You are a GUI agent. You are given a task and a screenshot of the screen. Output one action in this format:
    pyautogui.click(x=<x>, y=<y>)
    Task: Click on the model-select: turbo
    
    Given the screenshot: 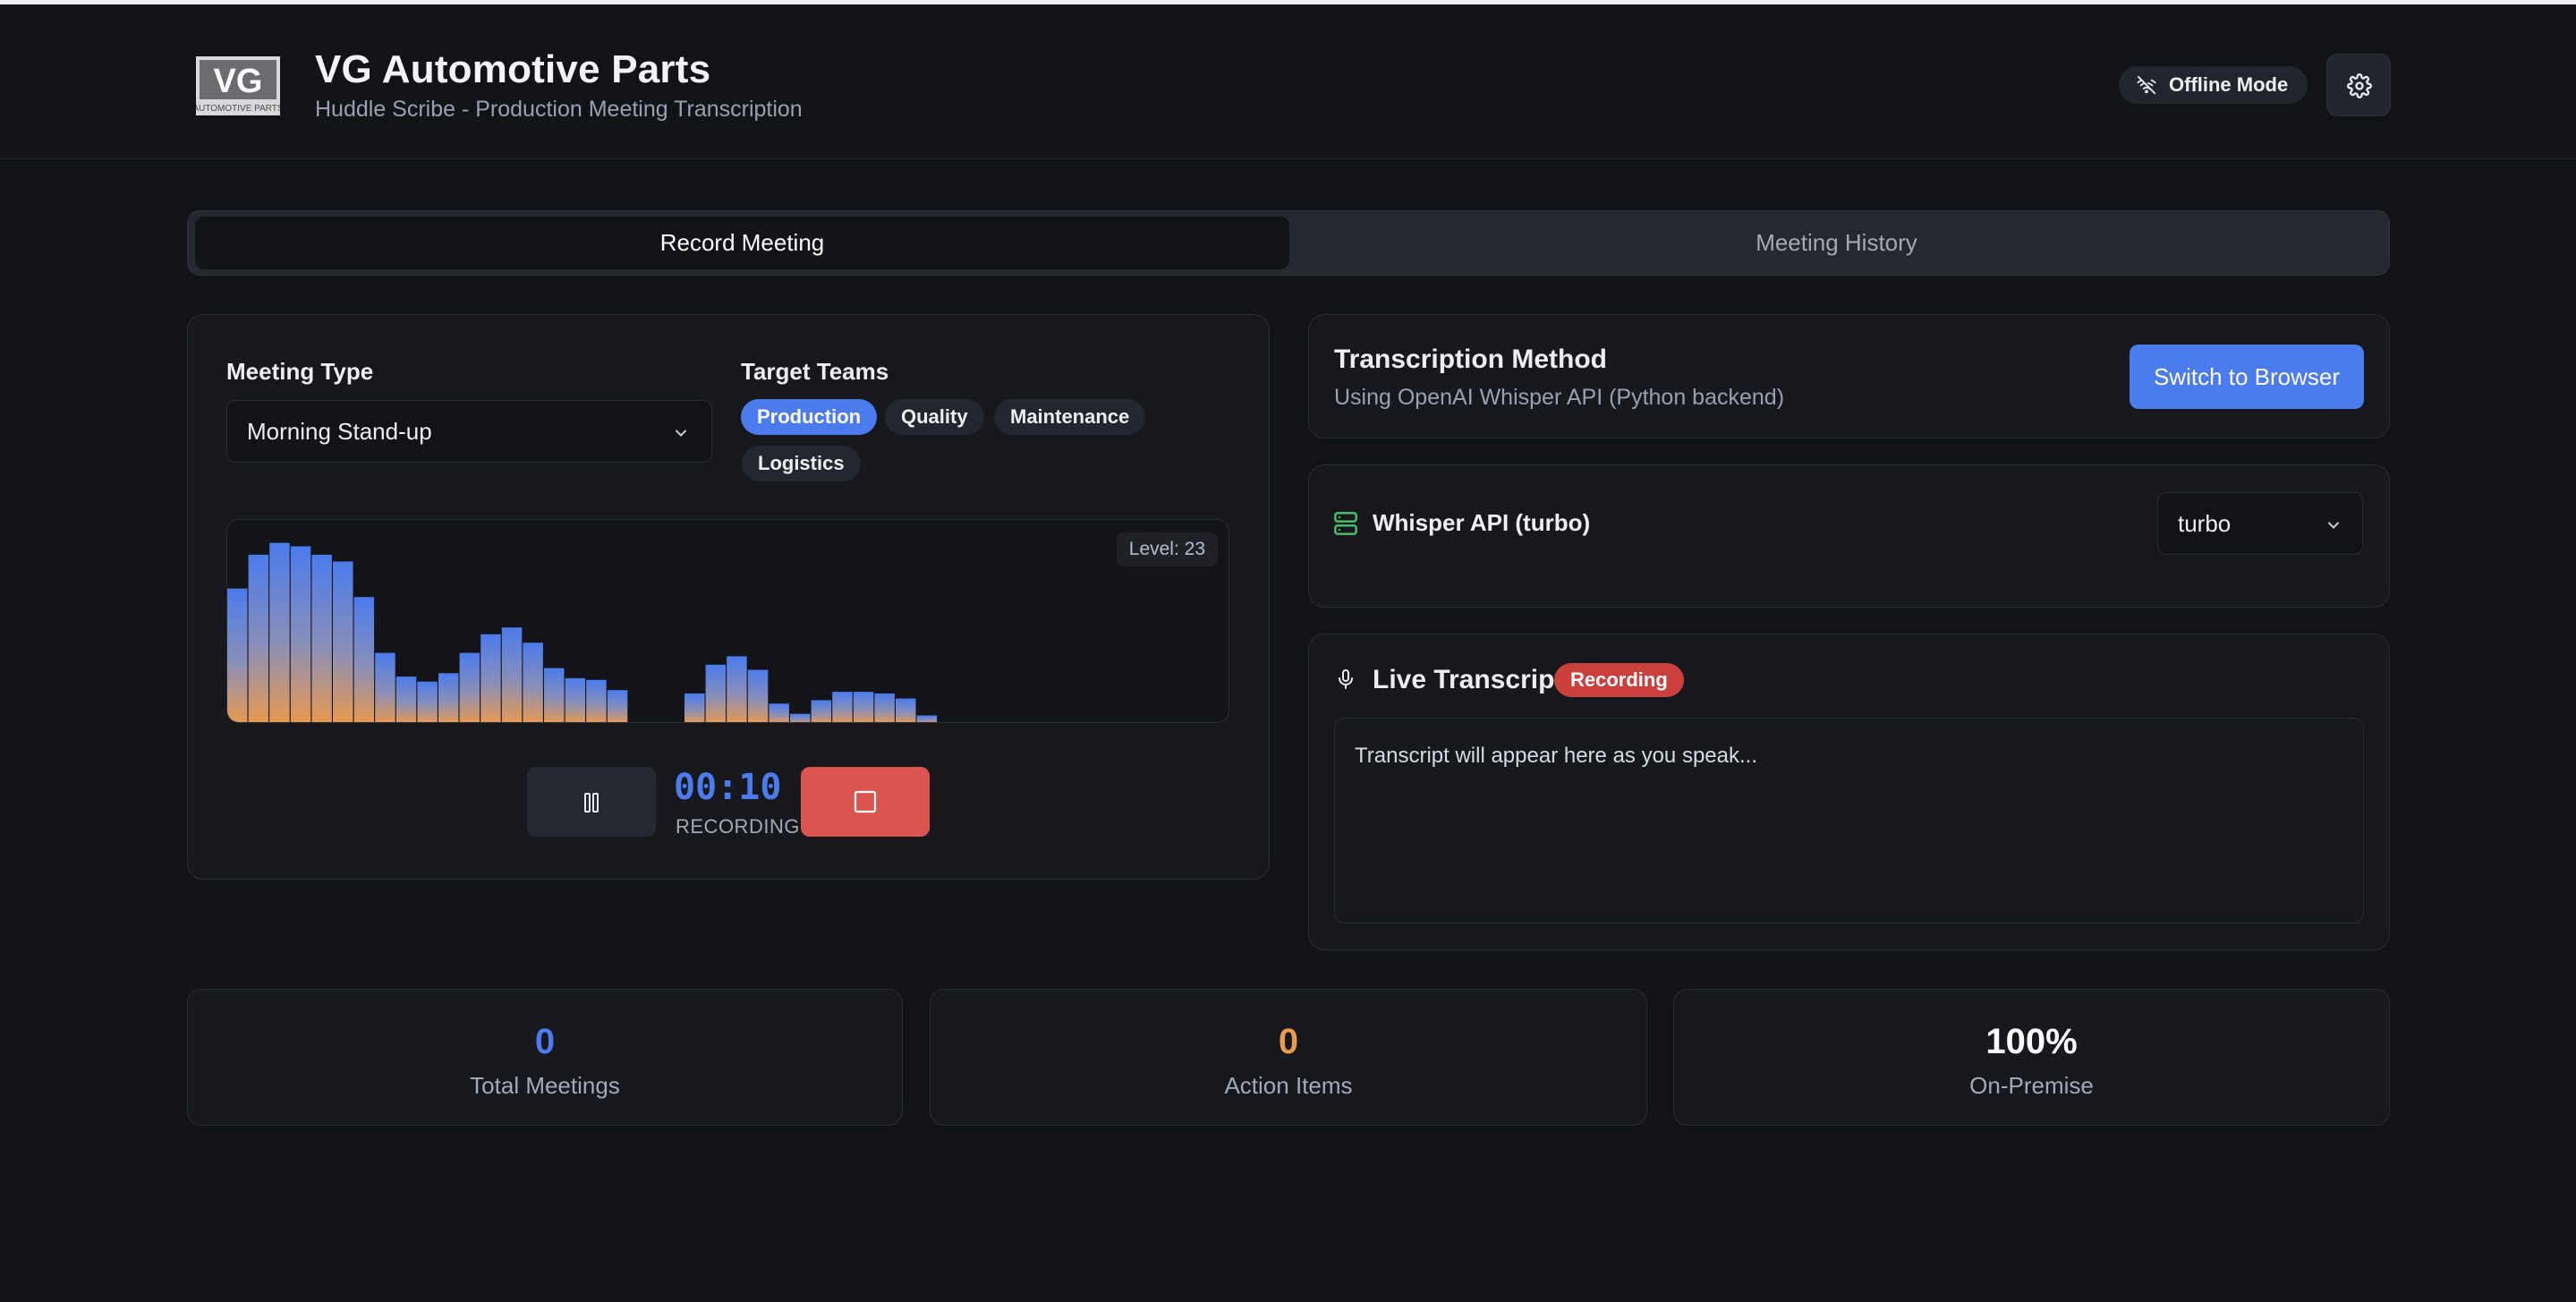 What is the action you would take?
    pyautogui.click(x=2260, y=524)
    